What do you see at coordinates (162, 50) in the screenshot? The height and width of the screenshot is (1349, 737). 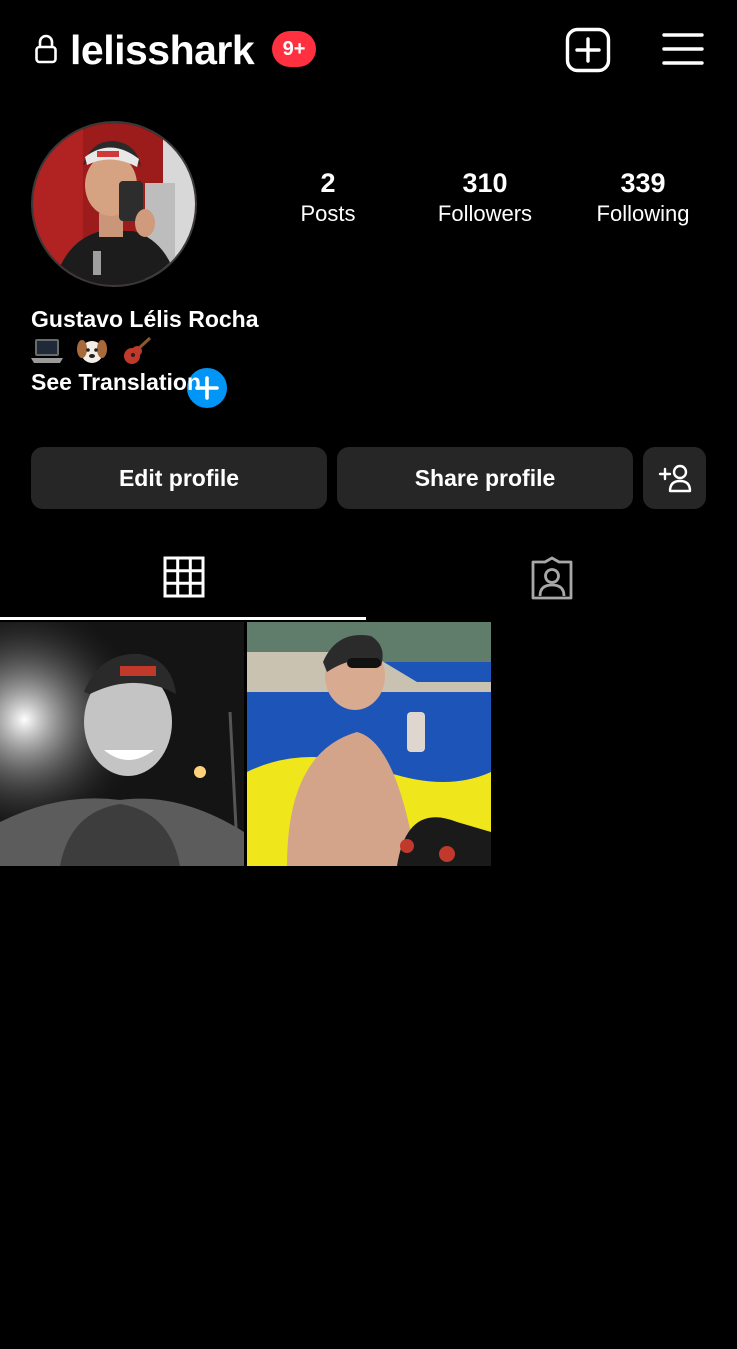 I see `username-switcher: lelisshark` at bounding box center [162, 50].